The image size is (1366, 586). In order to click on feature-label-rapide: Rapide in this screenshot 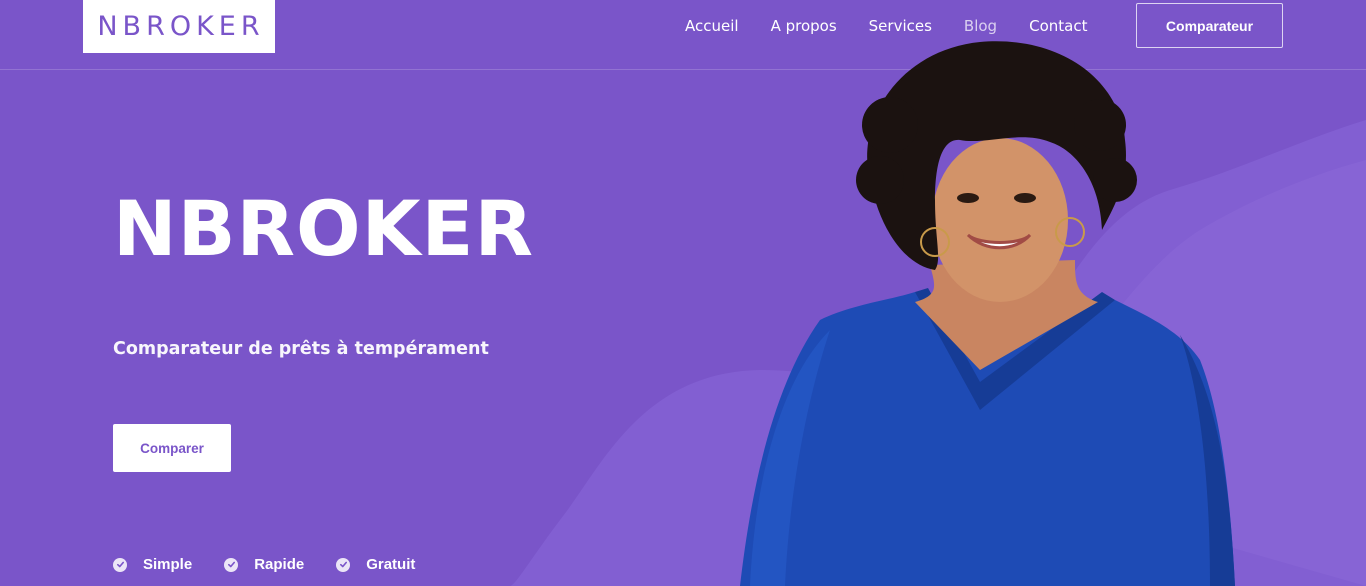, I will do `click(279, 564)`.